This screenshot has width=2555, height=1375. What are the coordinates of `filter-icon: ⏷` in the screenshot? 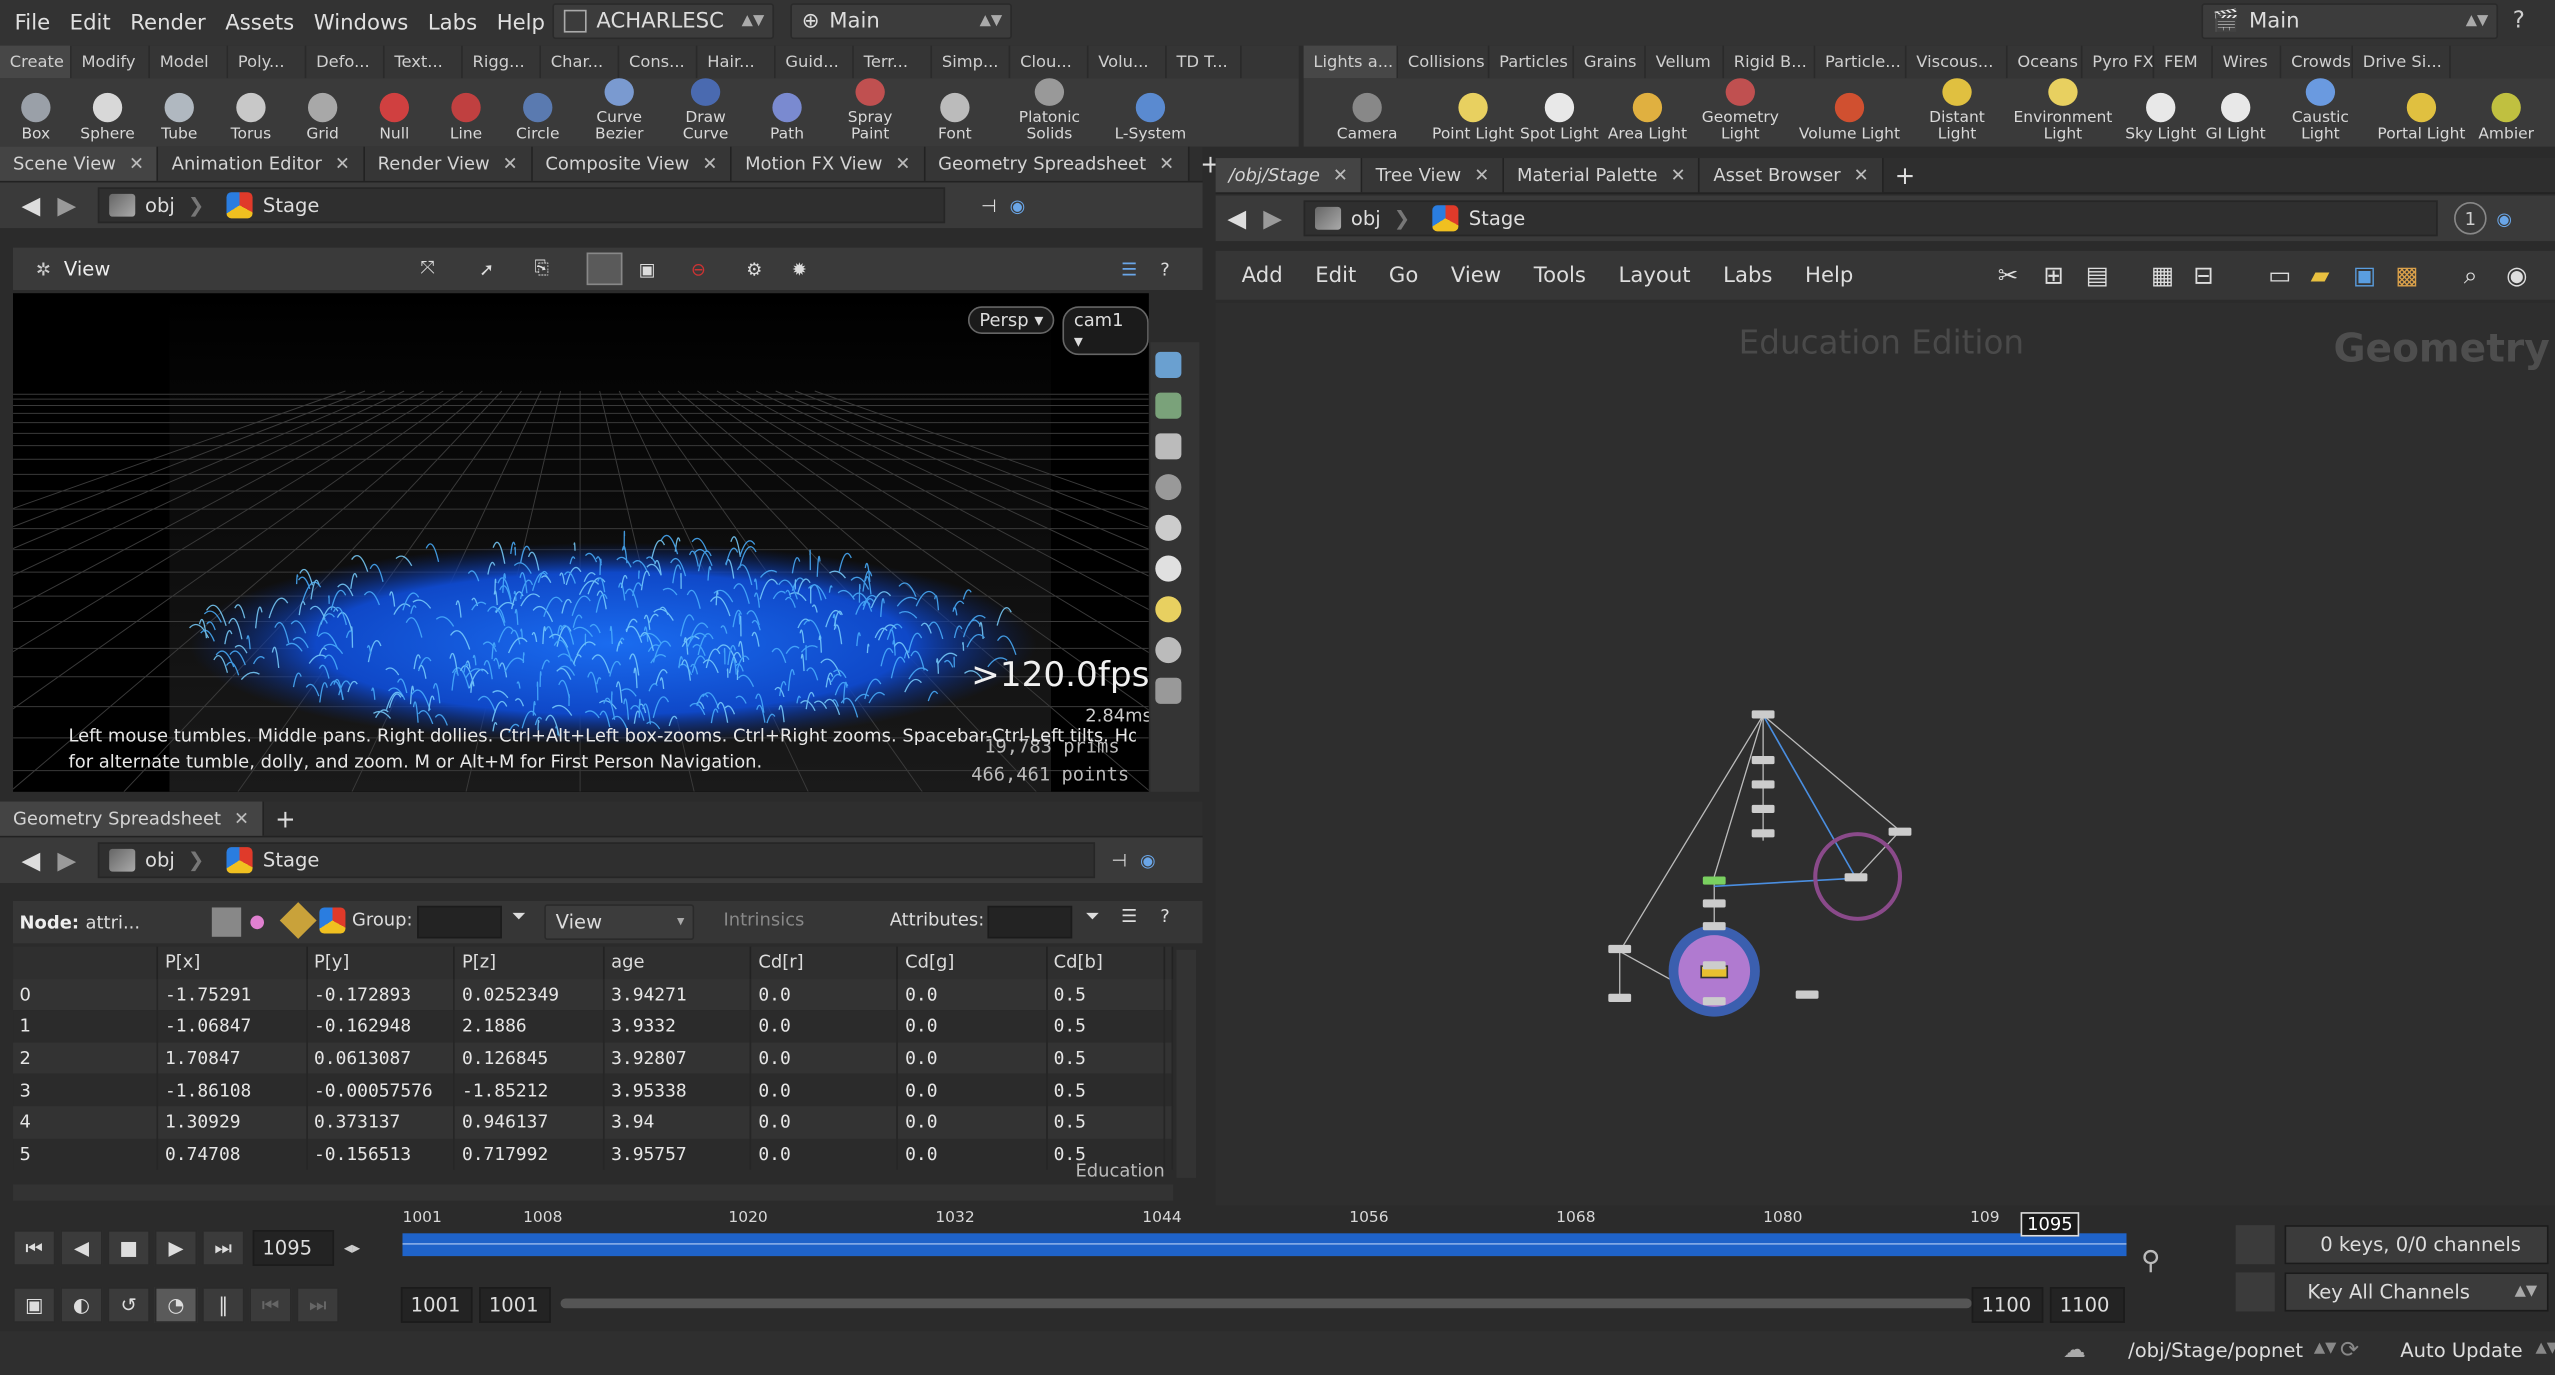 It's located at (519, 917).